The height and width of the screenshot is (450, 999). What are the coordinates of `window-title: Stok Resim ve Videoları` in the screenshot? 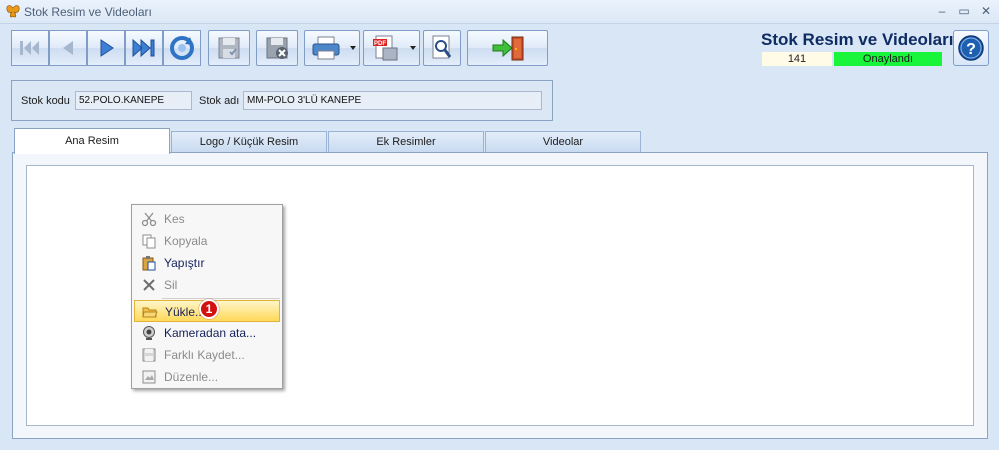 It's located at (88, 12).